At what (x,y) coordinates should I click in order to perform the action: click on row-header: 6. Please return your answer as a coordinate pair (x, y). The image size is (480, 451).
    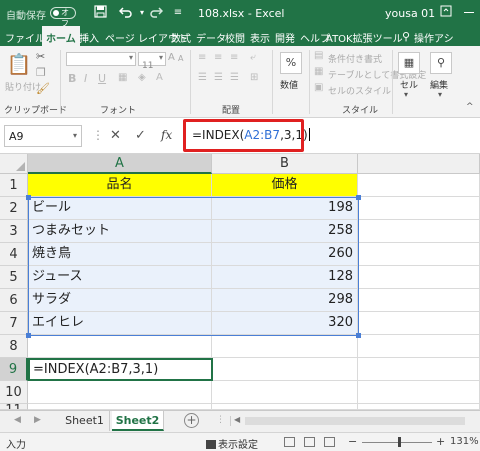
    Looking at the image, I should click on (14, 300).